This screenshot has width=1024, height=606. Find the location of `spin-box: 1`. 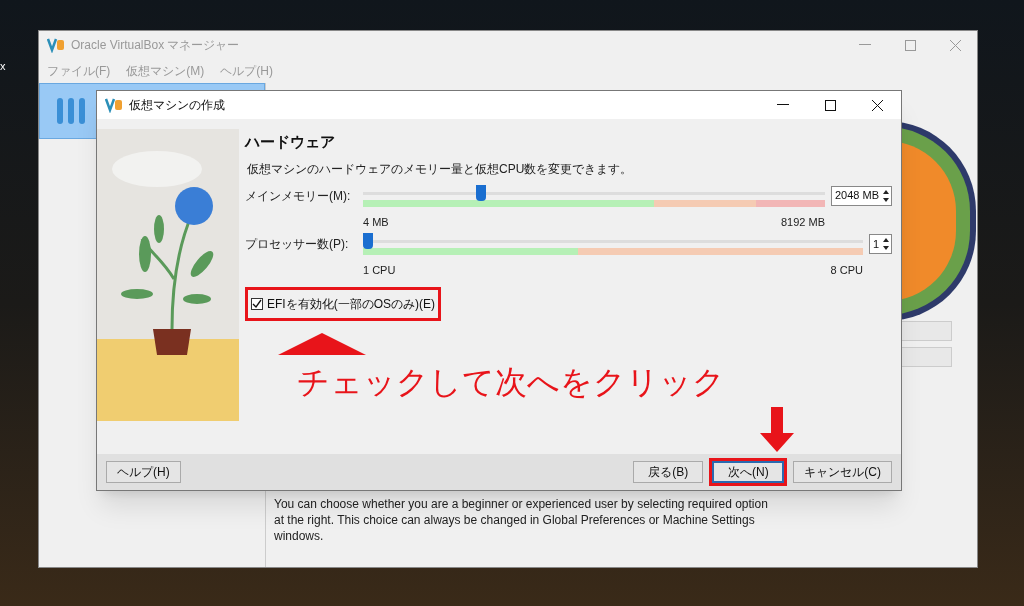

spin-box: 1 is located at coordinates (881, 244).